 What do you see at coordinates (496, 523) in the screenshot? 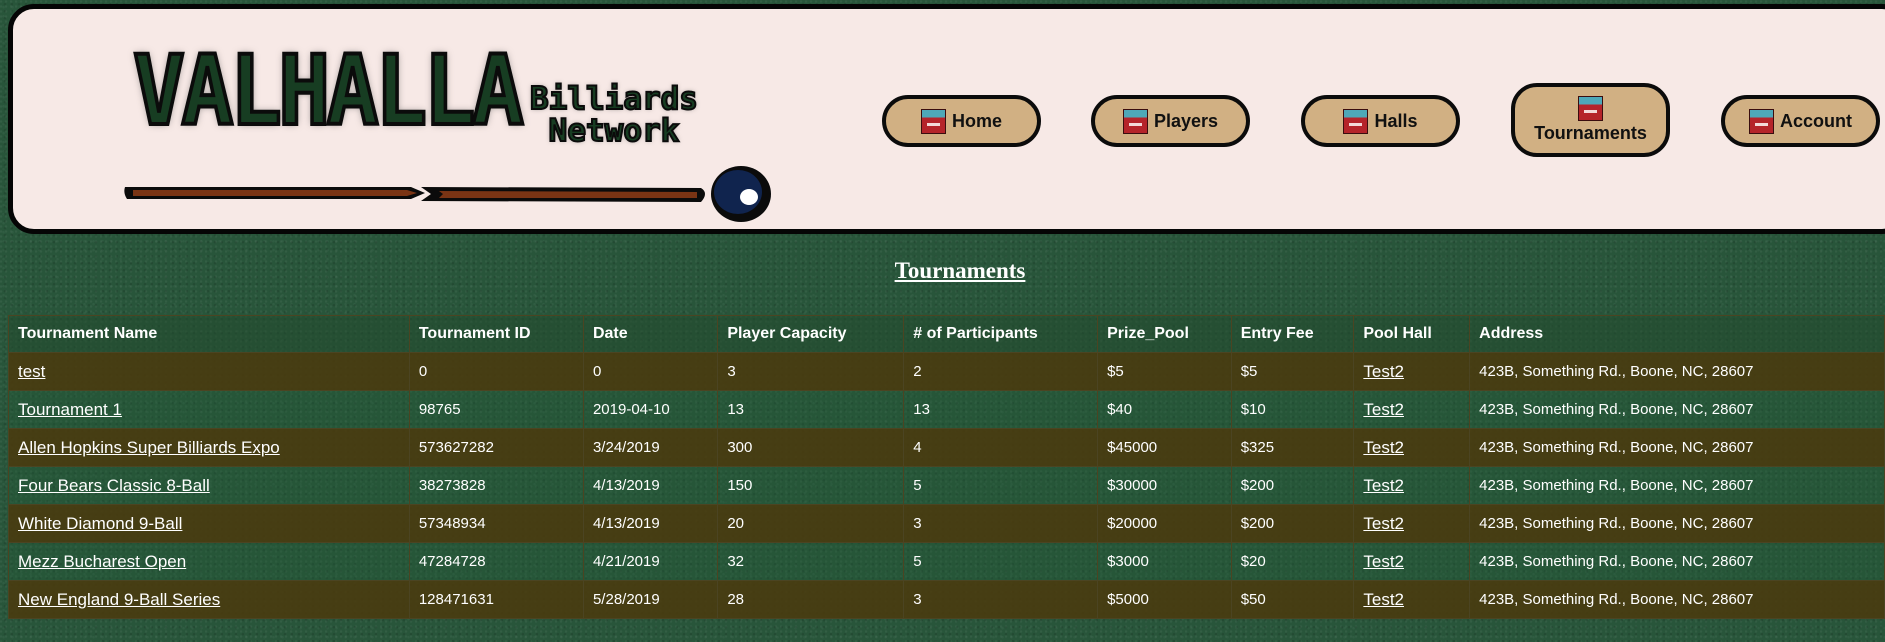
I see `tournament-id-cell: 57348934` at bounding box center [496, 523].